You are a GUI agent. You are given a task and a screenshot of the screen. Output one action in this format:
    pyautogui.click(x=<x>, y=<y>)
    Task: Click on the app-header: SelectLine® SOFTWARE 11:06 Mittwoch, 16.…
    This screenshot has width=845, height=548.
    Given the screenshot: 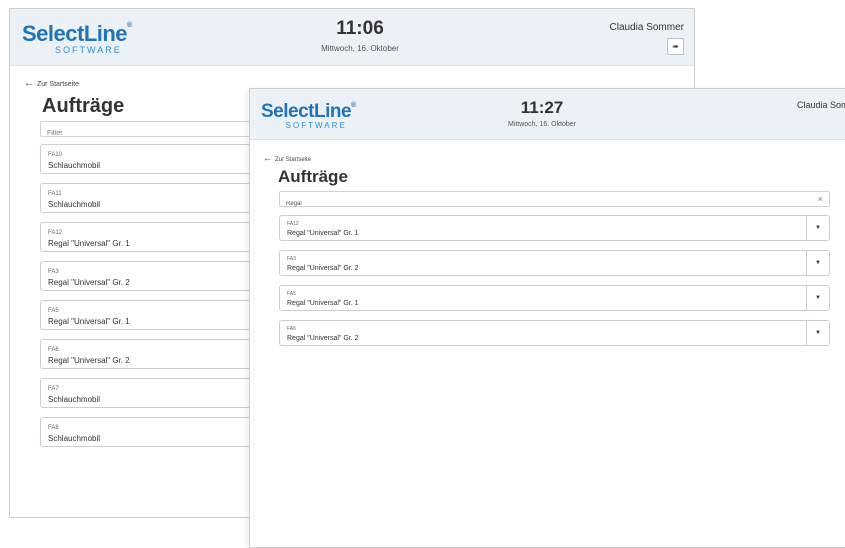 What is the action you would take?
    pyautogui.click(x=352, y=37)
    